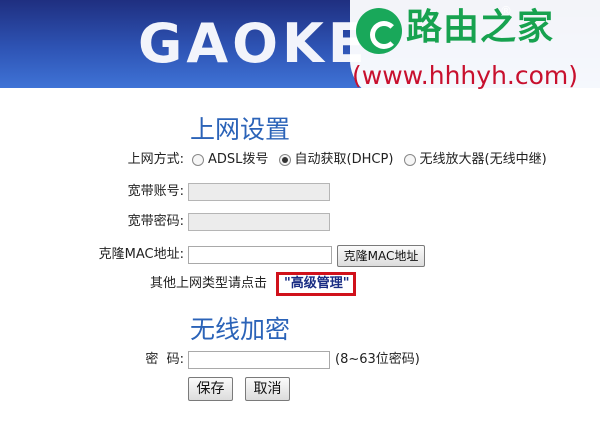 The image size is (600, 421). What do you see at coordinates (259, 360) in the screenshot?
I see `wifi-password-input` at bounding box center [259, 360].